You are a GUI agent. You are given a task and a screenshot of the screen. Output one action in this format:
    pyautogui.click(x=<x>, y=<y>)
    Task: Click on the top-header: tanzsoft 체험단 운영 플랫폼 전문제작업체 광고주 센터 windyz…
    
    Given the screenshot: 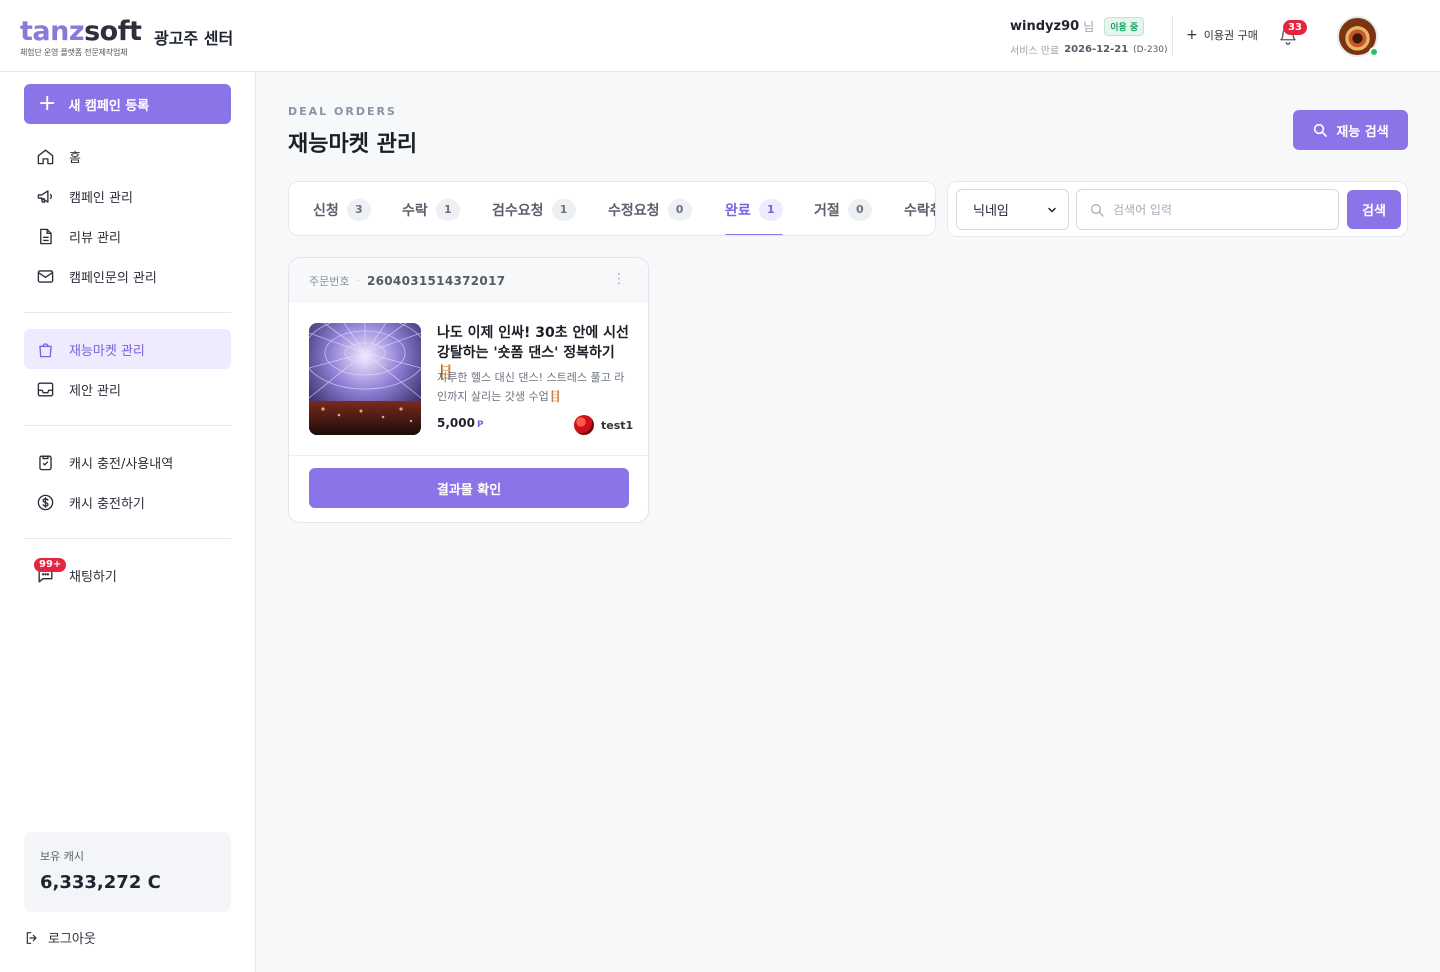 What is the action you would take?
    pyautogui.click(x=720, y=36)
    